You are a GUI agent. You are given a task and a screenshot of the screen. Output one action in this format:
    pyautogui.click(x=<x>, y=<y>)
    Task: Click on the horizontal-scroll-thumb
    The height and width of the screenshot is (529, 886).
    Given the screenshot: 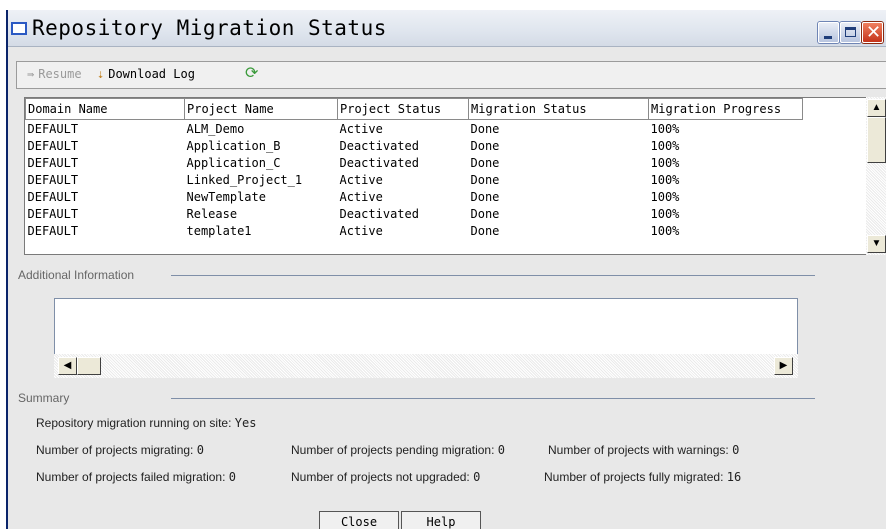 What is the action you would take?
    pyautogui.click(x=89, y=366)
    